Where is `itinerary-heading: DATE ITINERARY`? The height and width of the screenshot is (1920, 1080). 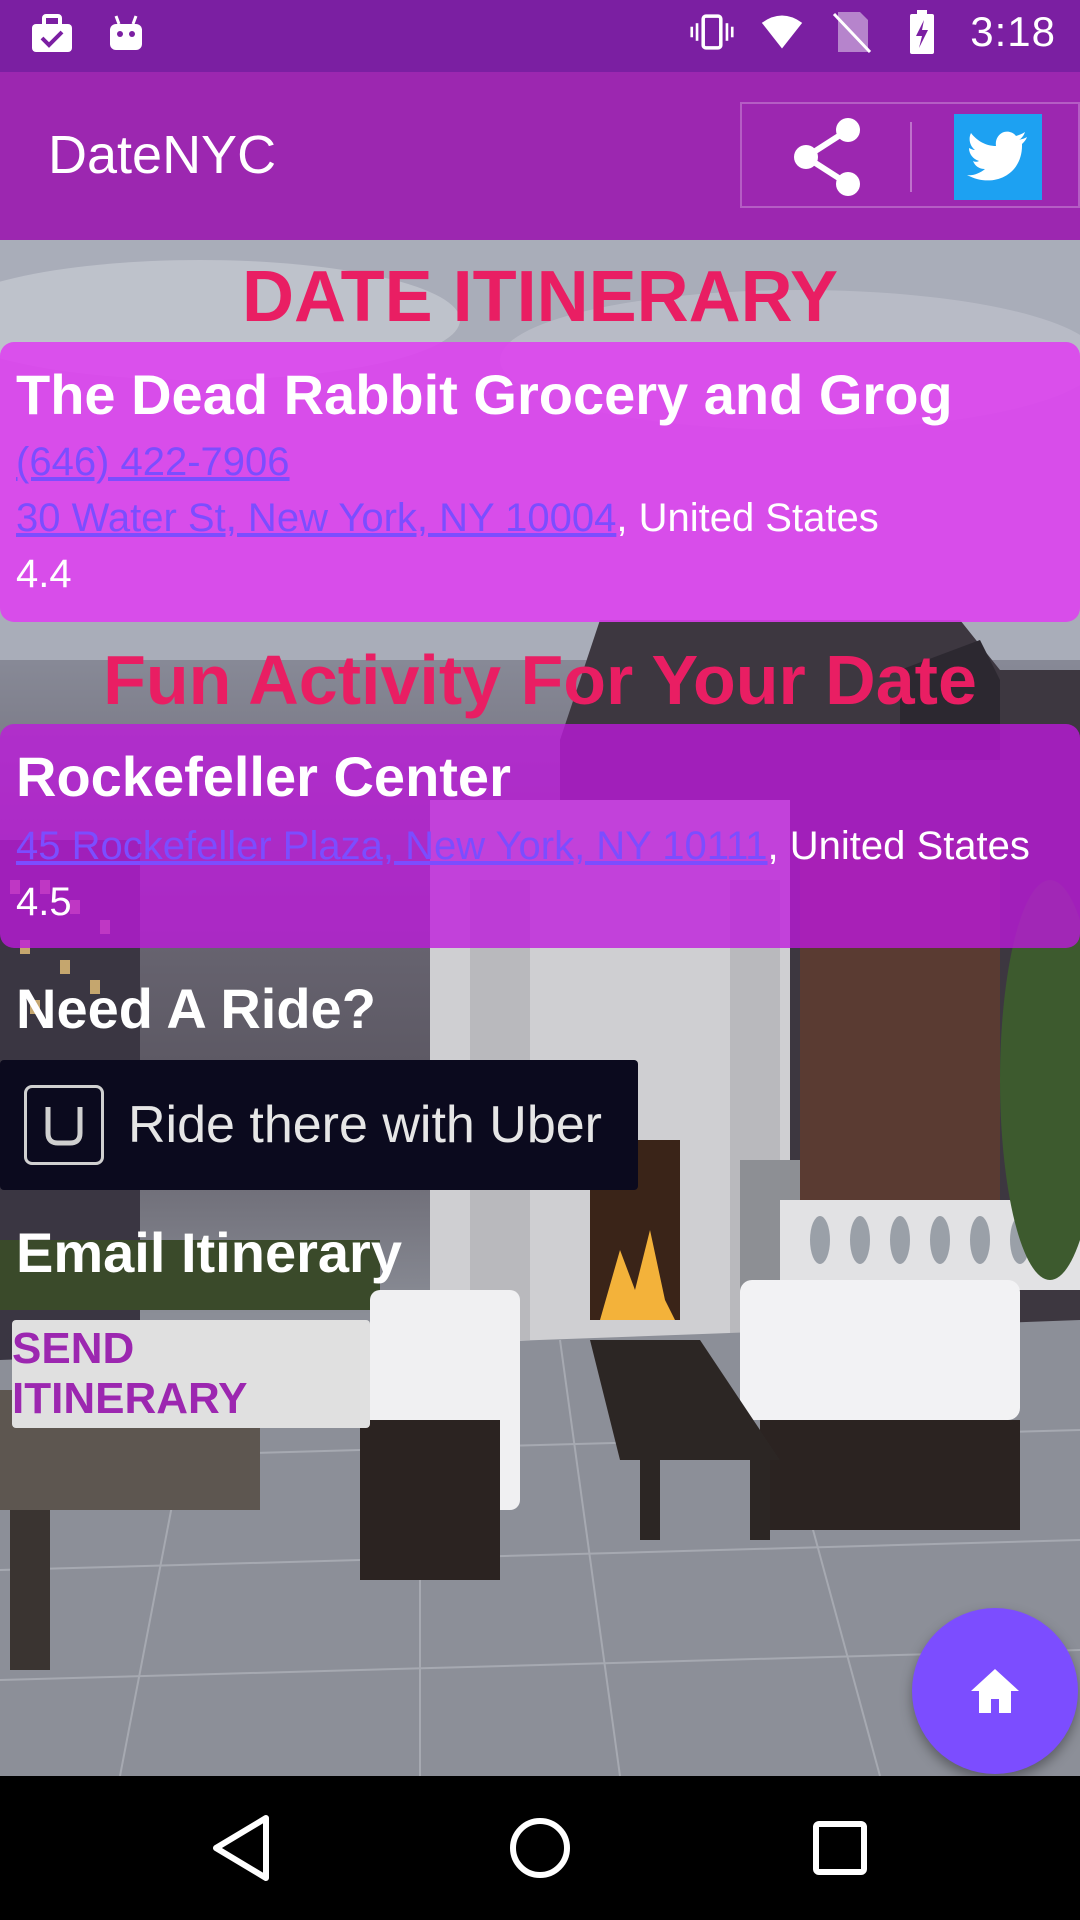 itinerary-heading: DATE ITINERARY is located at coordinates (539, 297).